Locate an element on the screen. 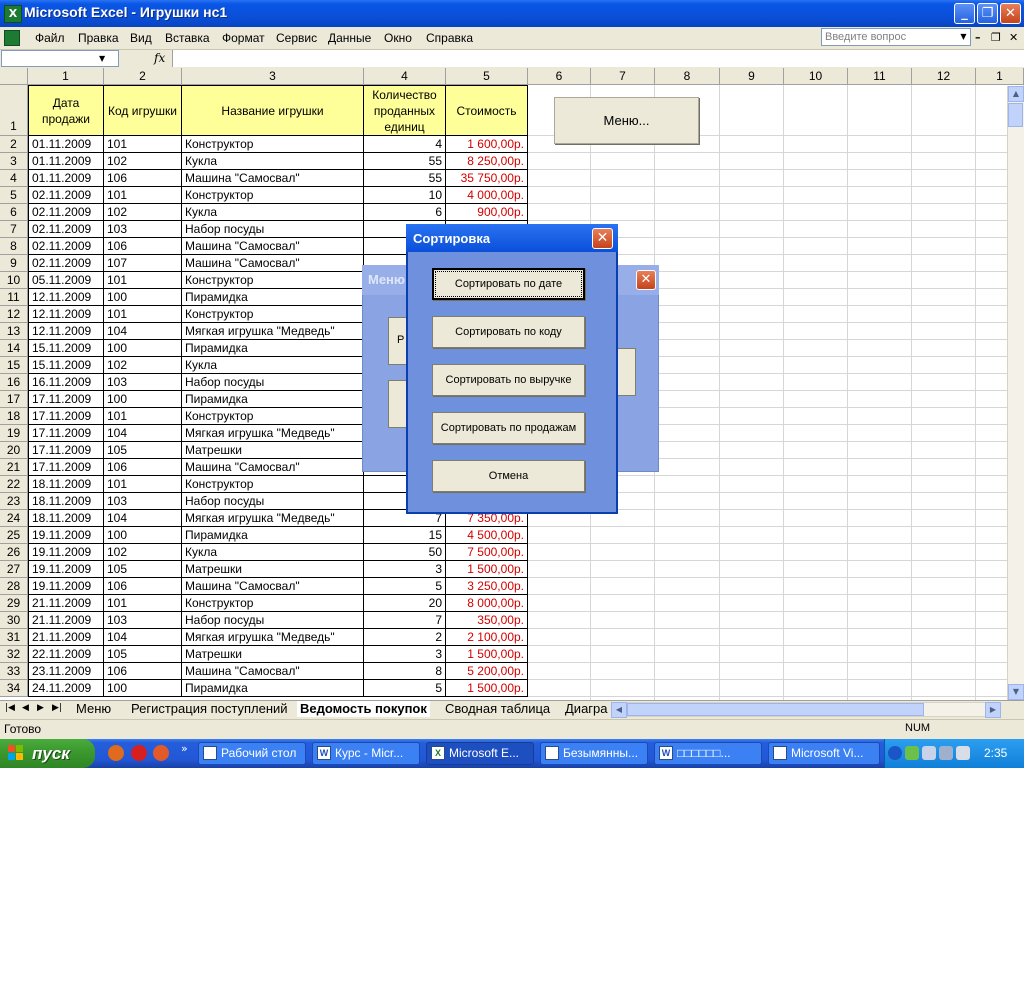  cell-date: 19.11.2009 is located at coordinates (66, 586).